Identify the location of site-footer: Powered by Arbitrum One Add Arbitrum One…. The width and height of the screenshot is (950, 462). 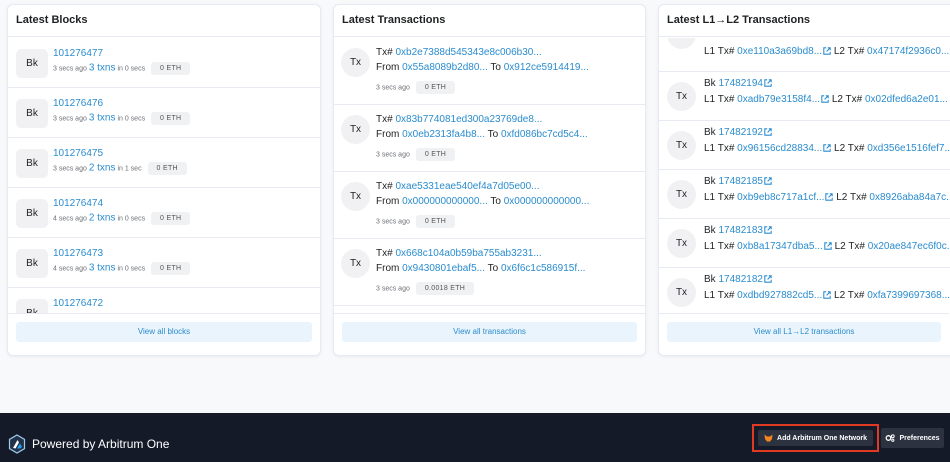
(475, 437).